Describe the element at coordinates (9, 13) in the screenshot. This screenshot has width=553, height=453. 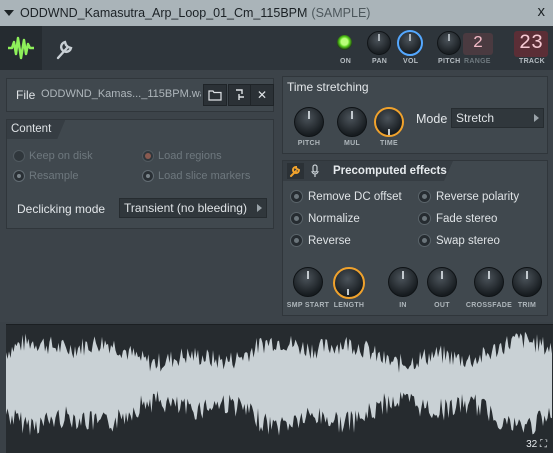
I see `menu-arrow-icon` at that location.